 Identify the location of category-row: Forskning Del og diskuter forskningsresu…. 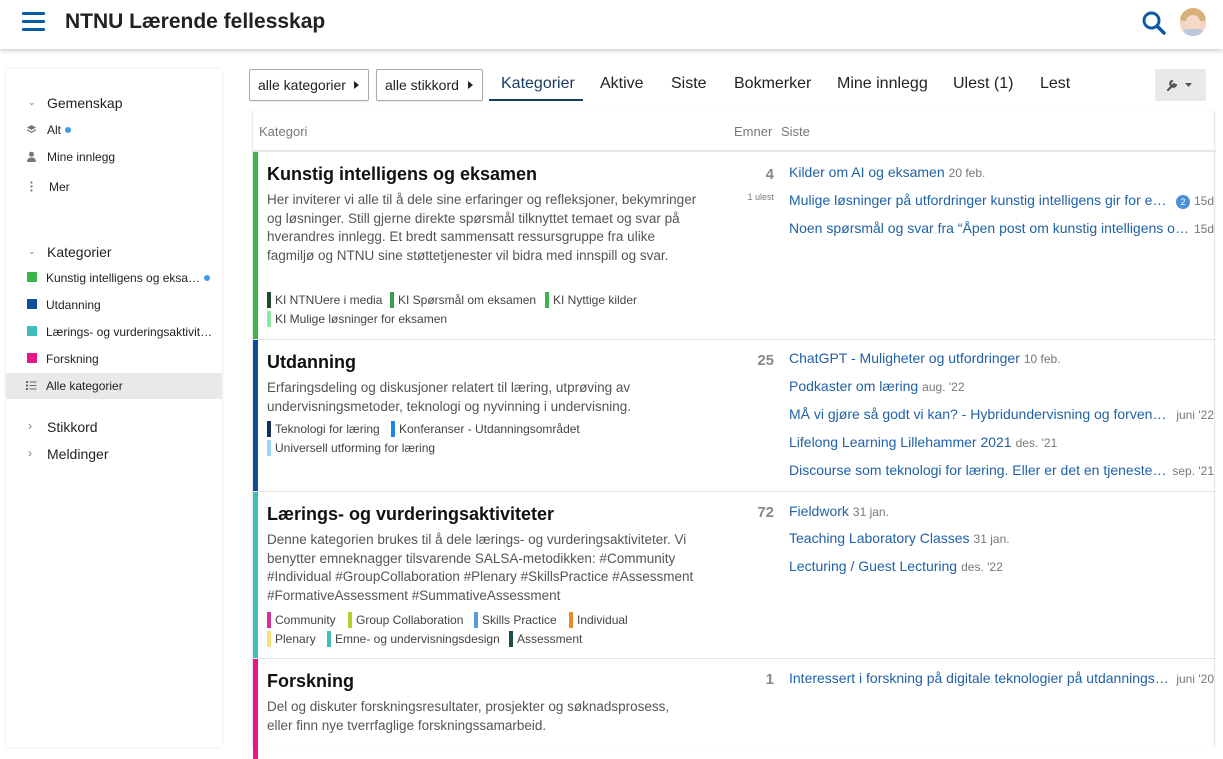
(734, 709).